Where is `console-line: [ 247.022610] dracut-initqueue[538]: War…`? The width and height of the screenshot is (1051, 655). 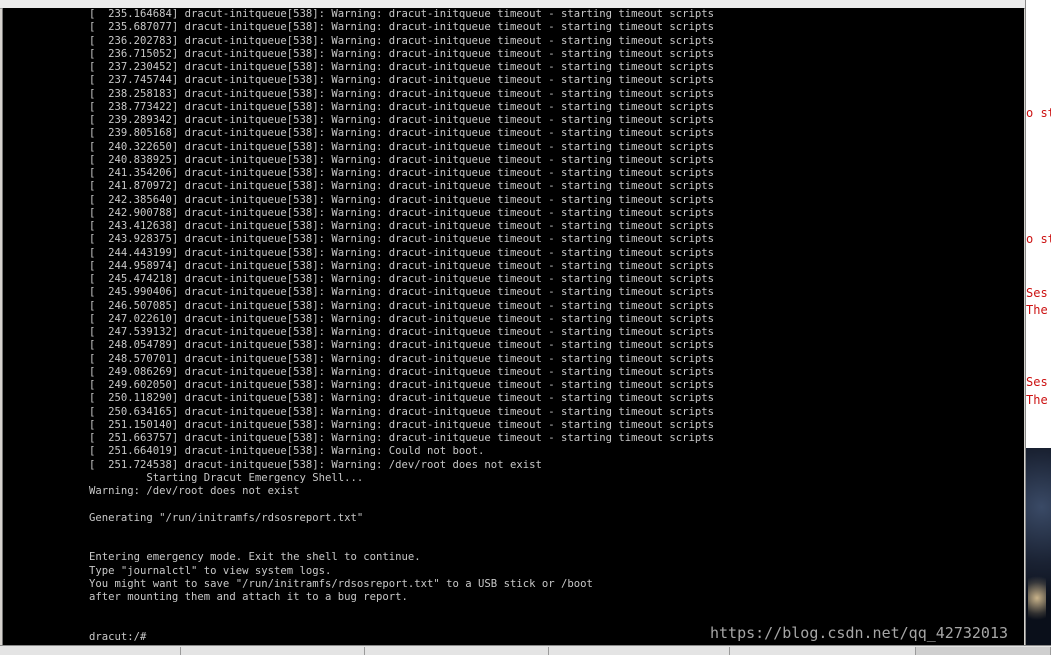
console-line: [ 247.022610] dracut-initqueue[538]: War… is located at coordinates (402, 318).